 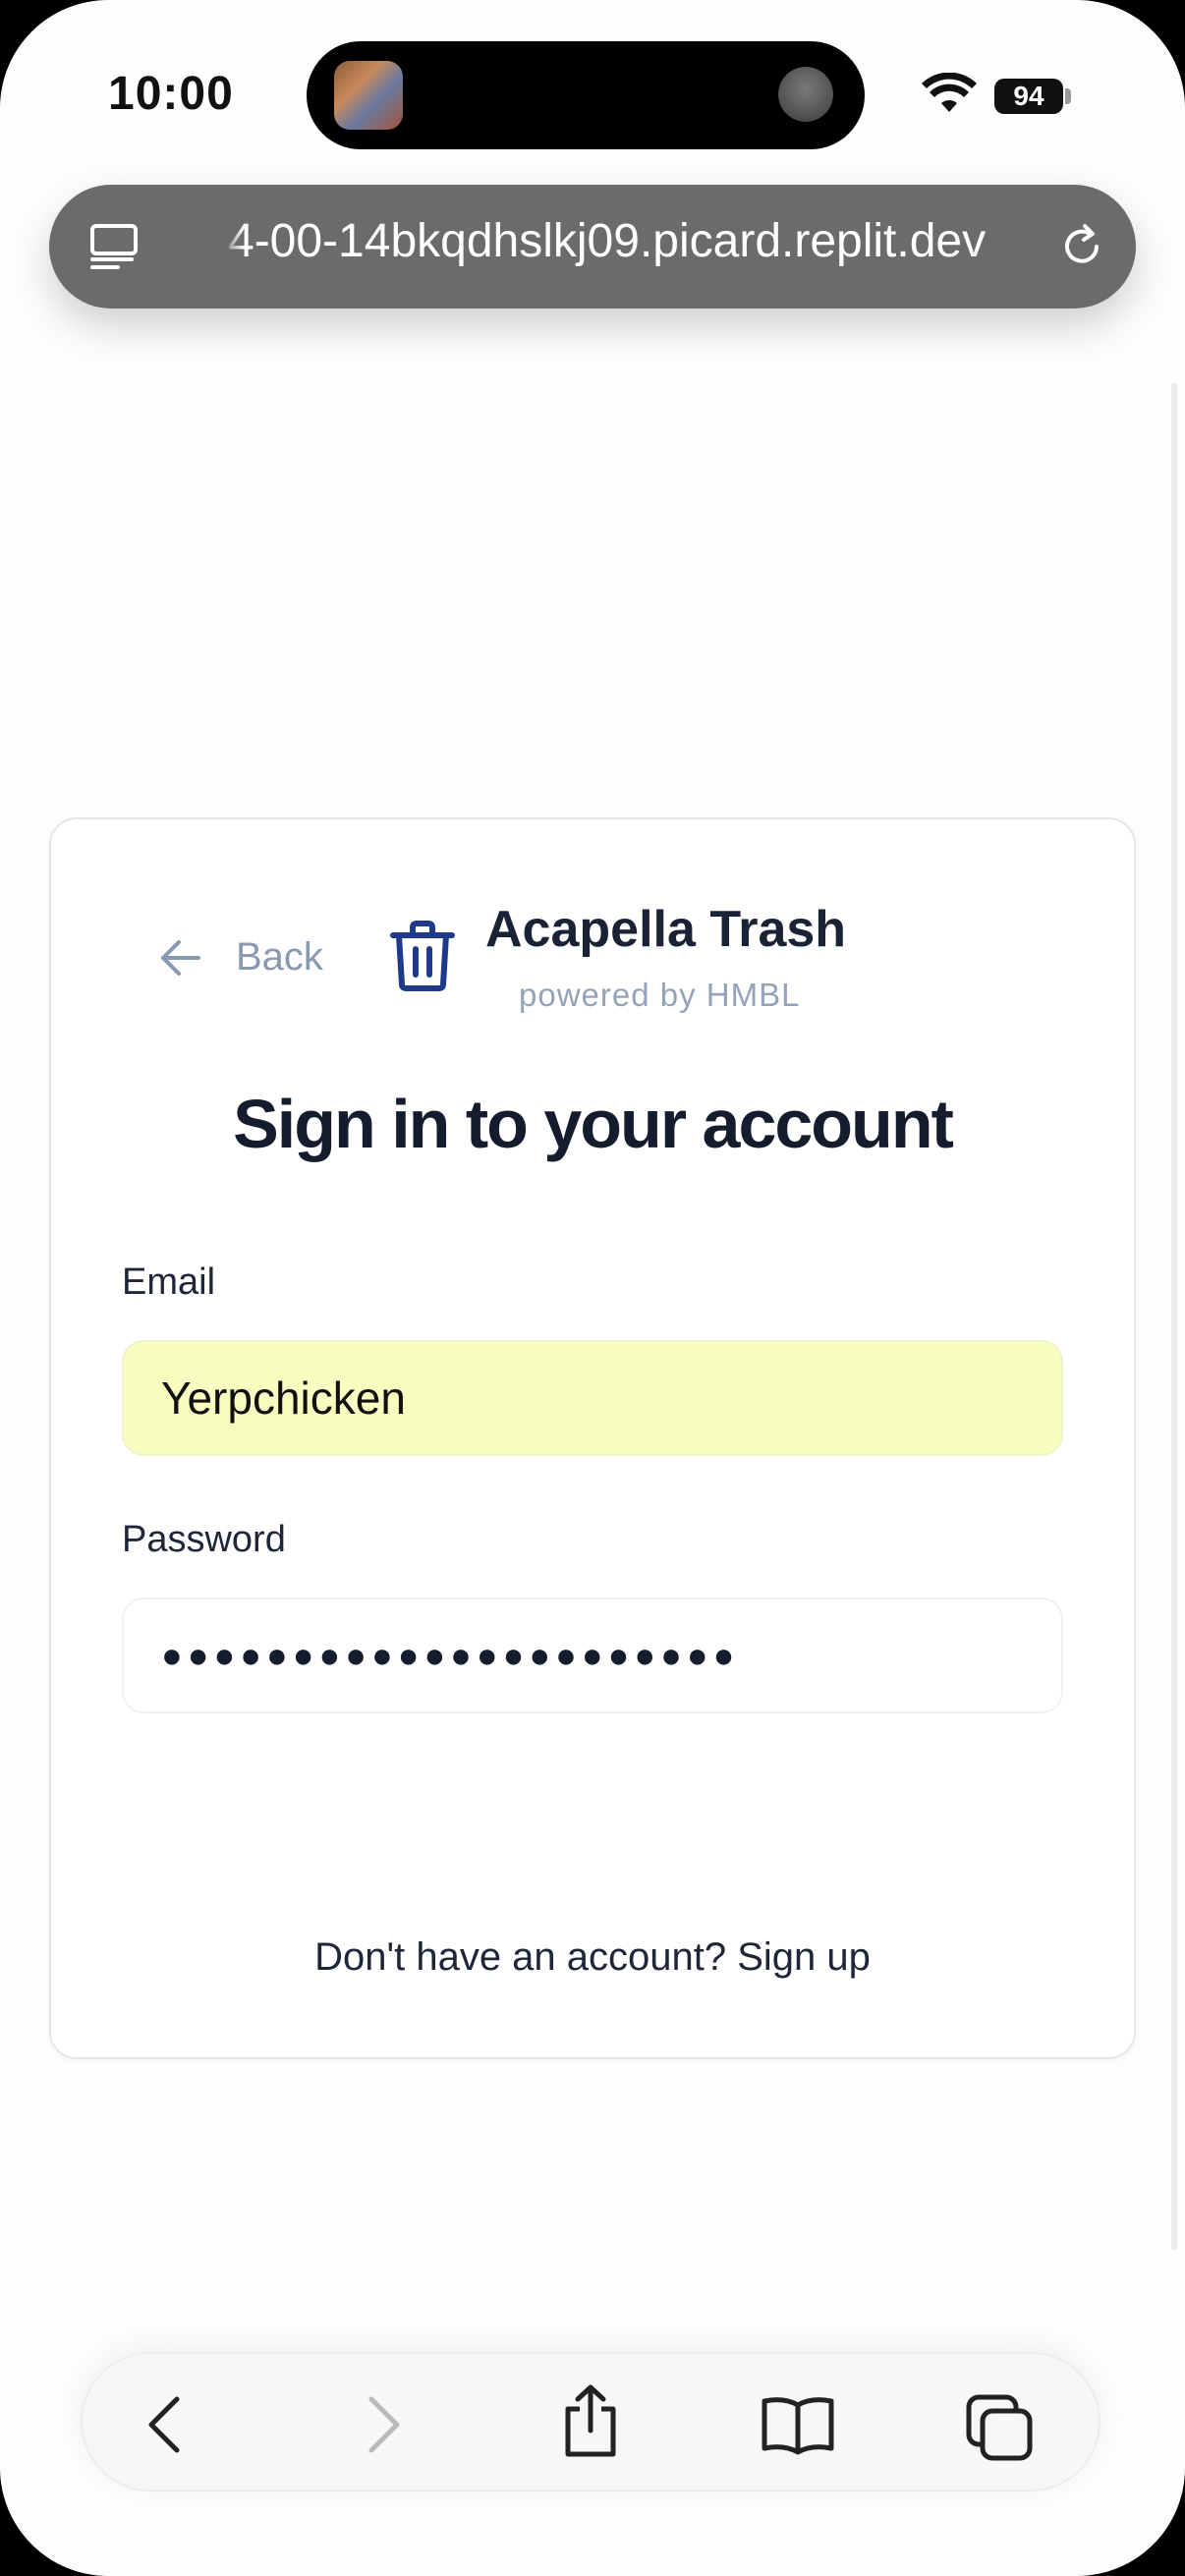 I want to click on email-field: Yerpchicken, so click(x=592, y=1398).